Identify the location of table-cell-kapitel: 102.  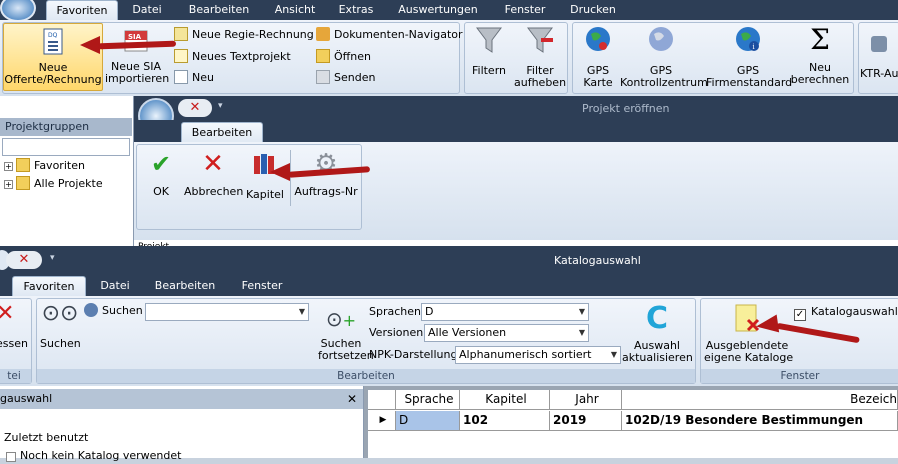
(505, 421).